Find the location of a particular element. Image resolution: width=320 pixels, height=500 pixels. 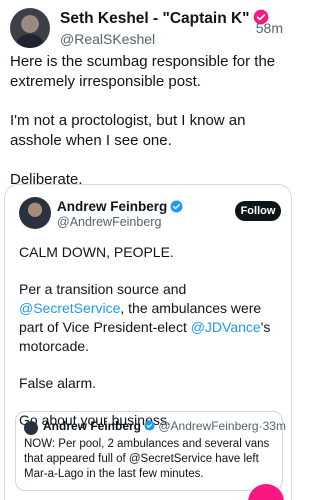

author-handle: @RealSKeshel is located at coordinates (107, 39).